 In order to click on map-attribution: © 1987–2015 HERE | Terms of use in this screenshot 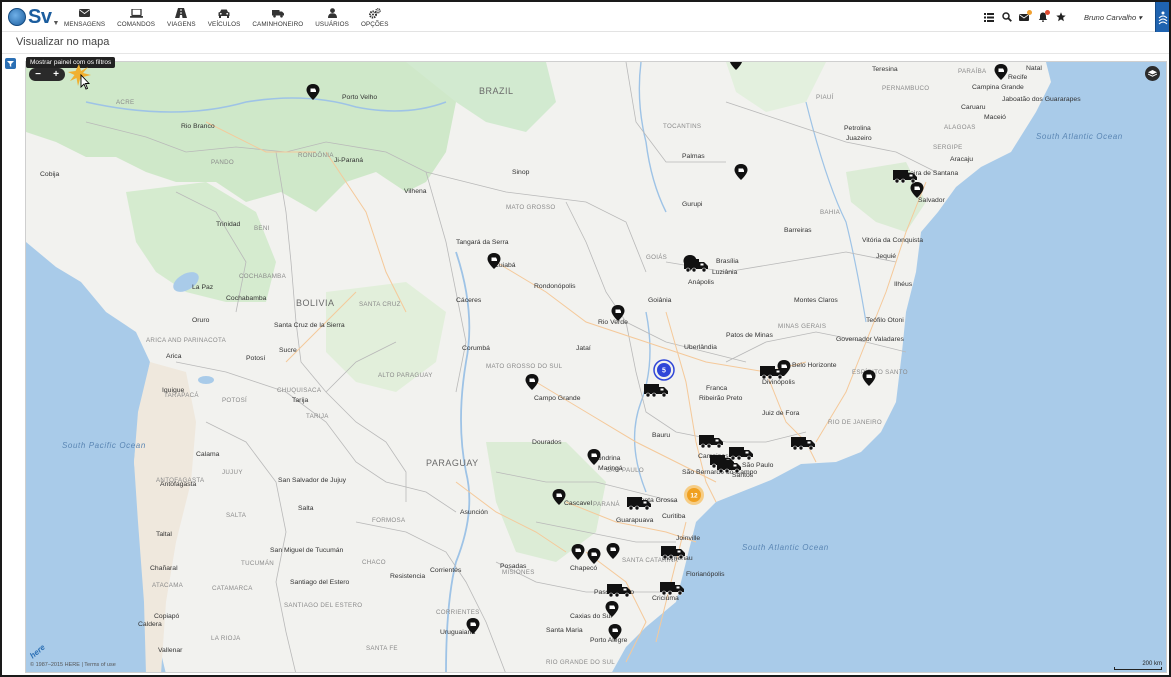, I will do `click(73, 665)`.